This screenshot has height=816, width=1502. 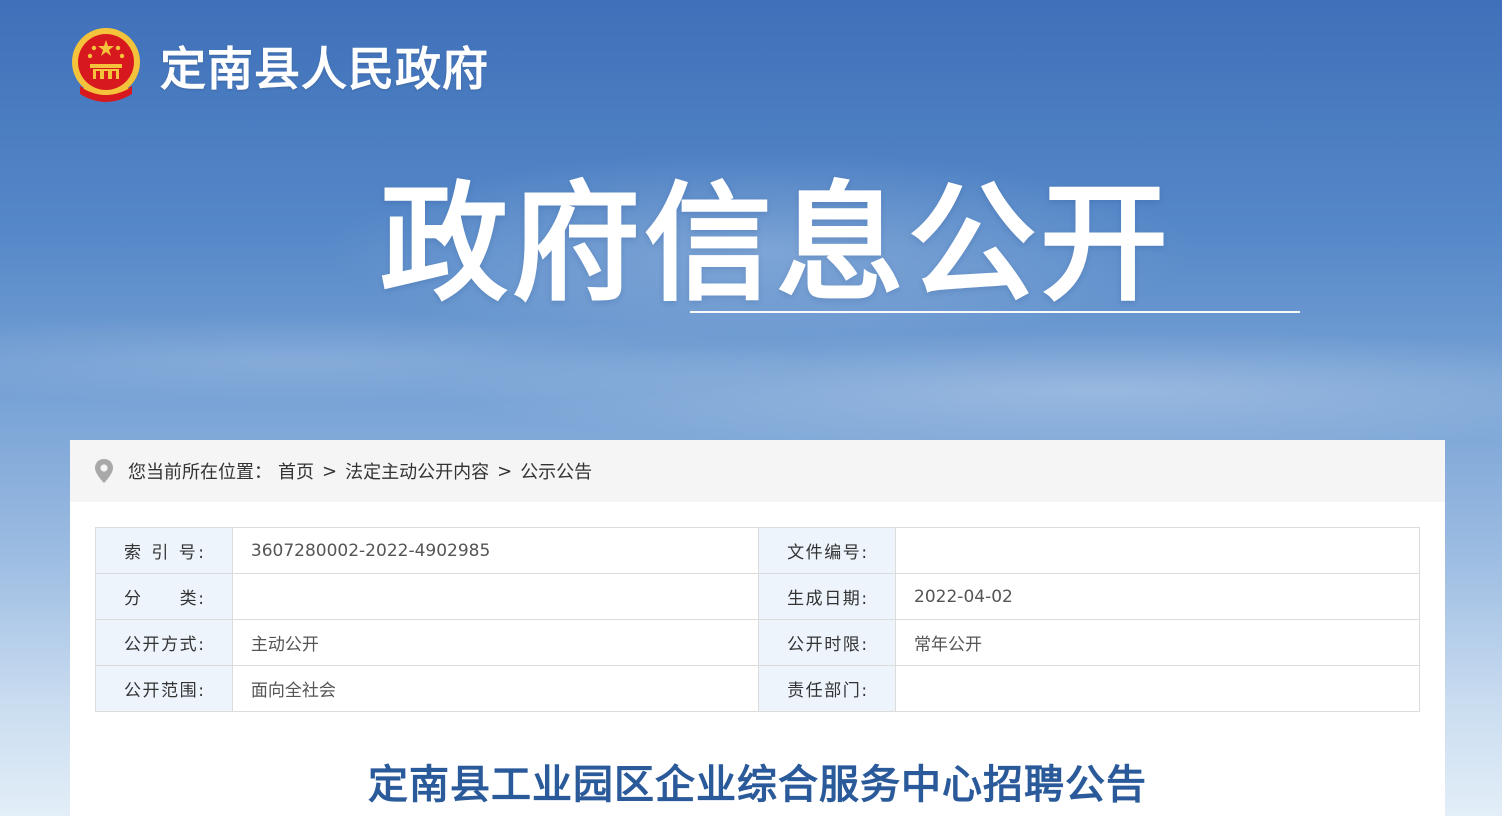 What do you see at coordinates (827, 596) in the screenshot?
I see `created-date-label: 生成日期:` at bounding box center [827, 596].